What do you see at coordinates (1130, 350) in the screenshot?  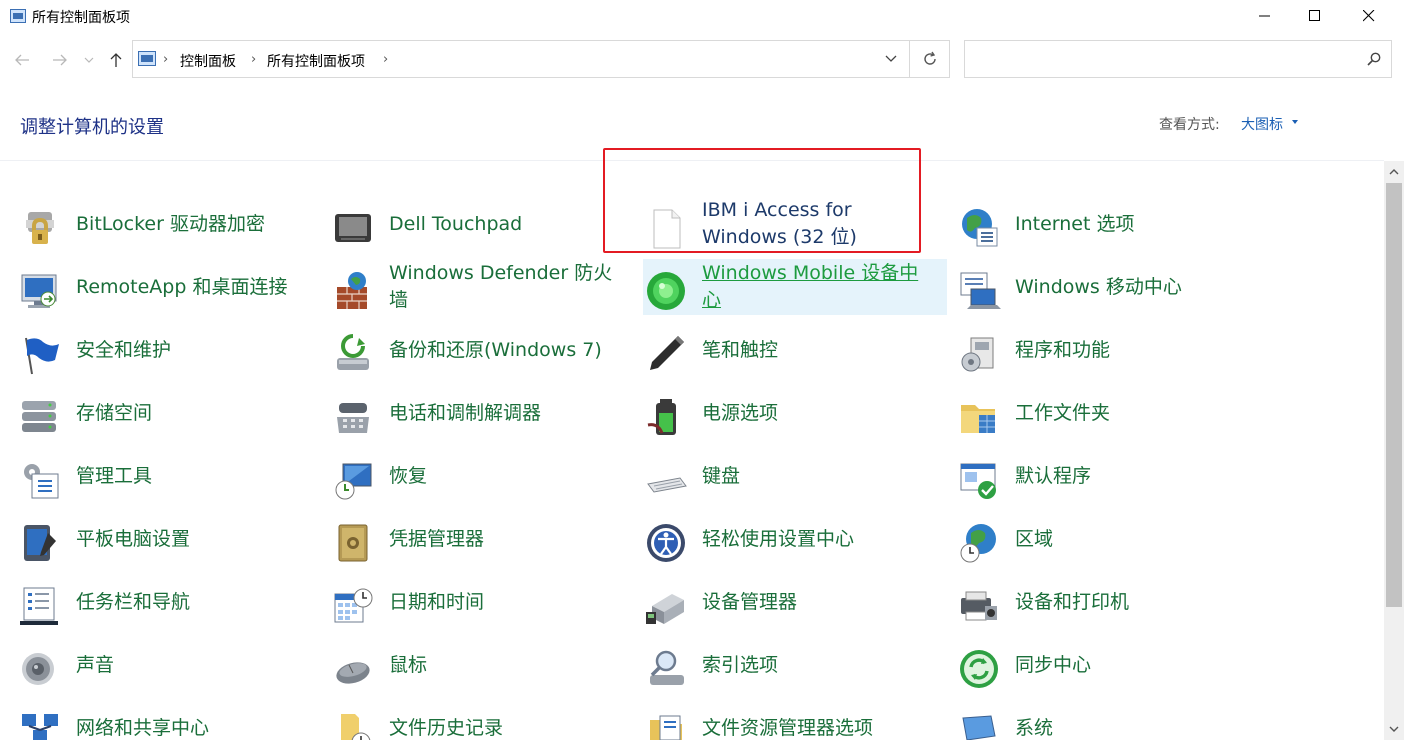 I see `item-label: 程序和功能` at bounding box center [1130, 350].